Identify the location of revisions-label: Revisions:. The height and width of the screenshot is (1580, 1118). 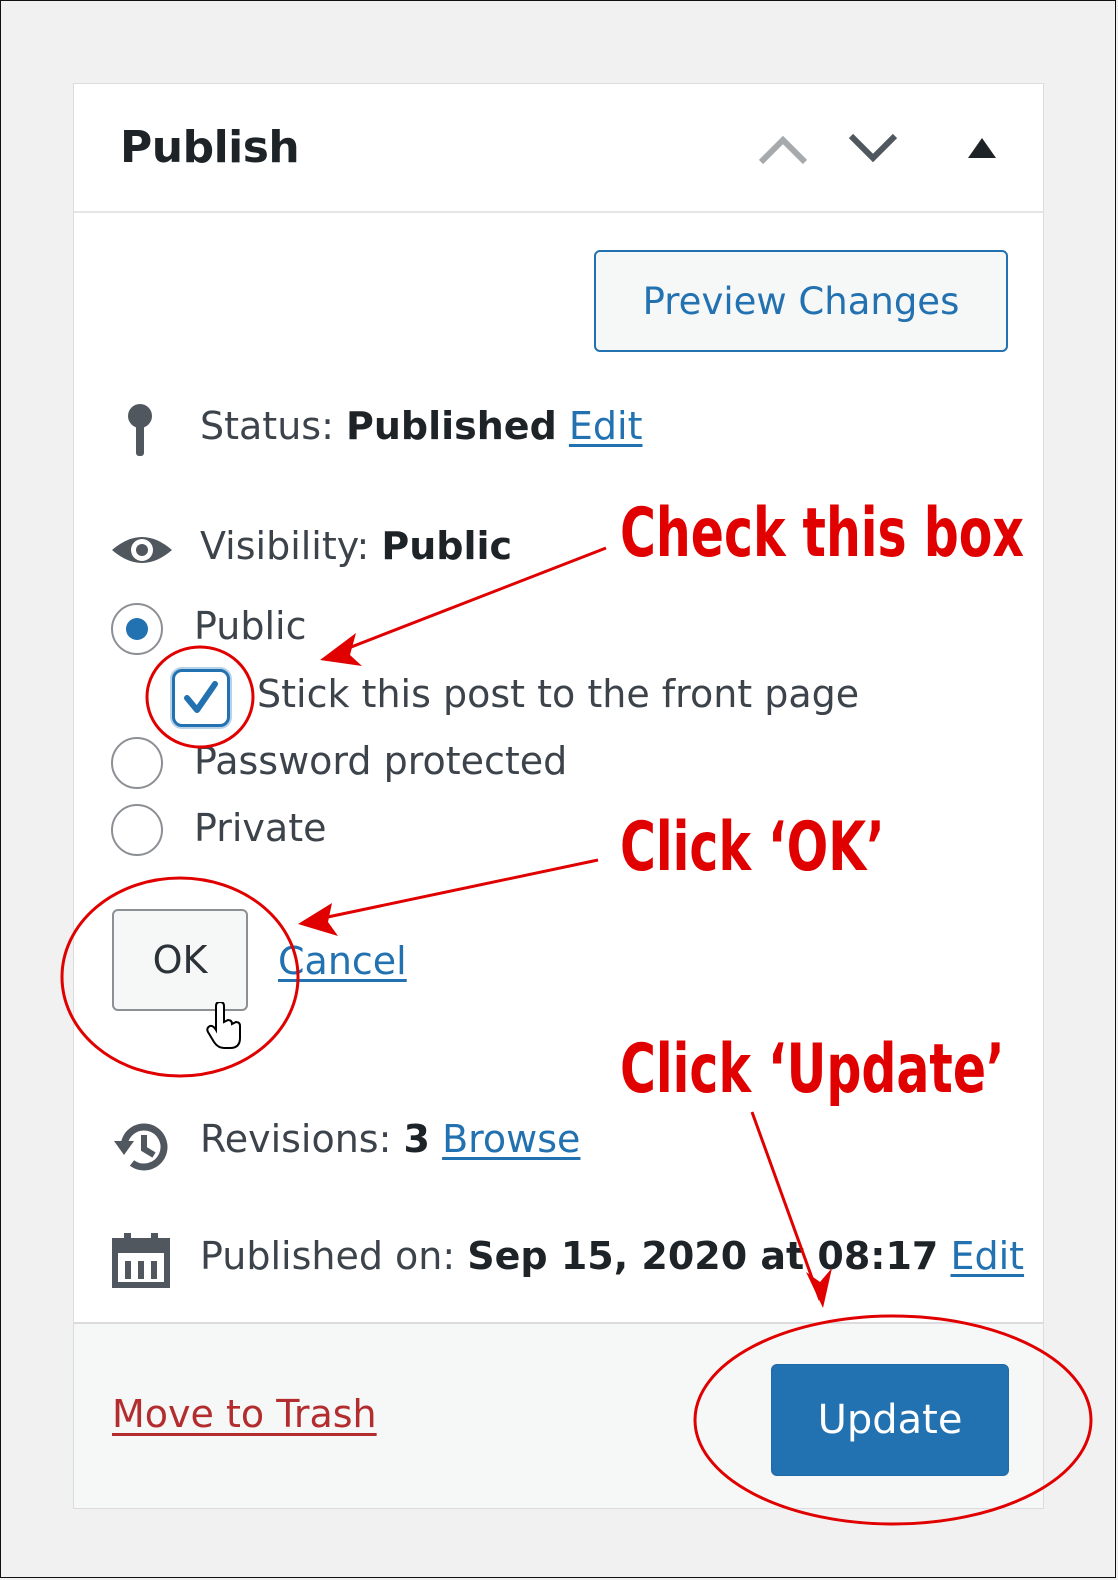
(296, 1139).